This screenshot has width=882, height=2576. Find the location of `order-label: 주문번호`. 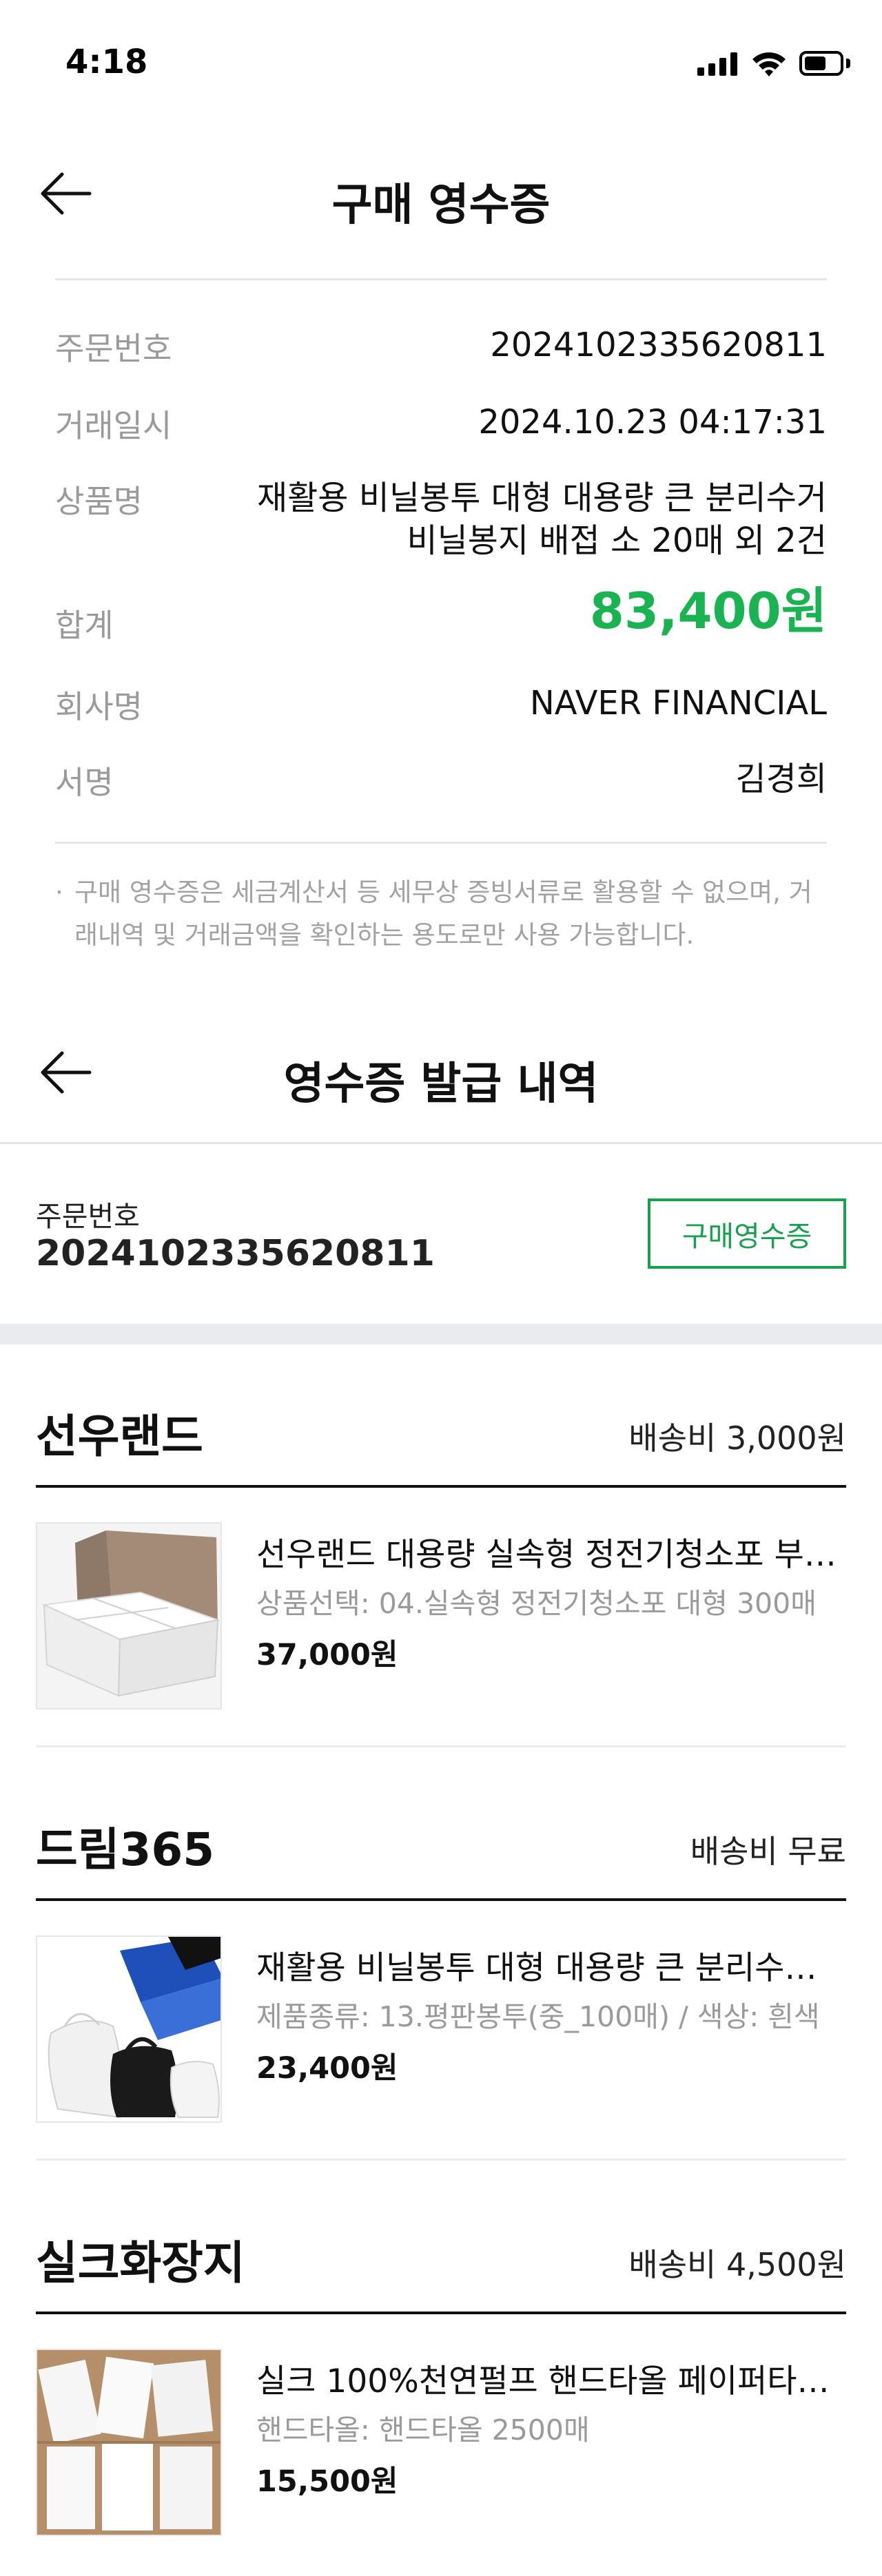

order-label: 주문번호 is located at coordinates (88, 1216).